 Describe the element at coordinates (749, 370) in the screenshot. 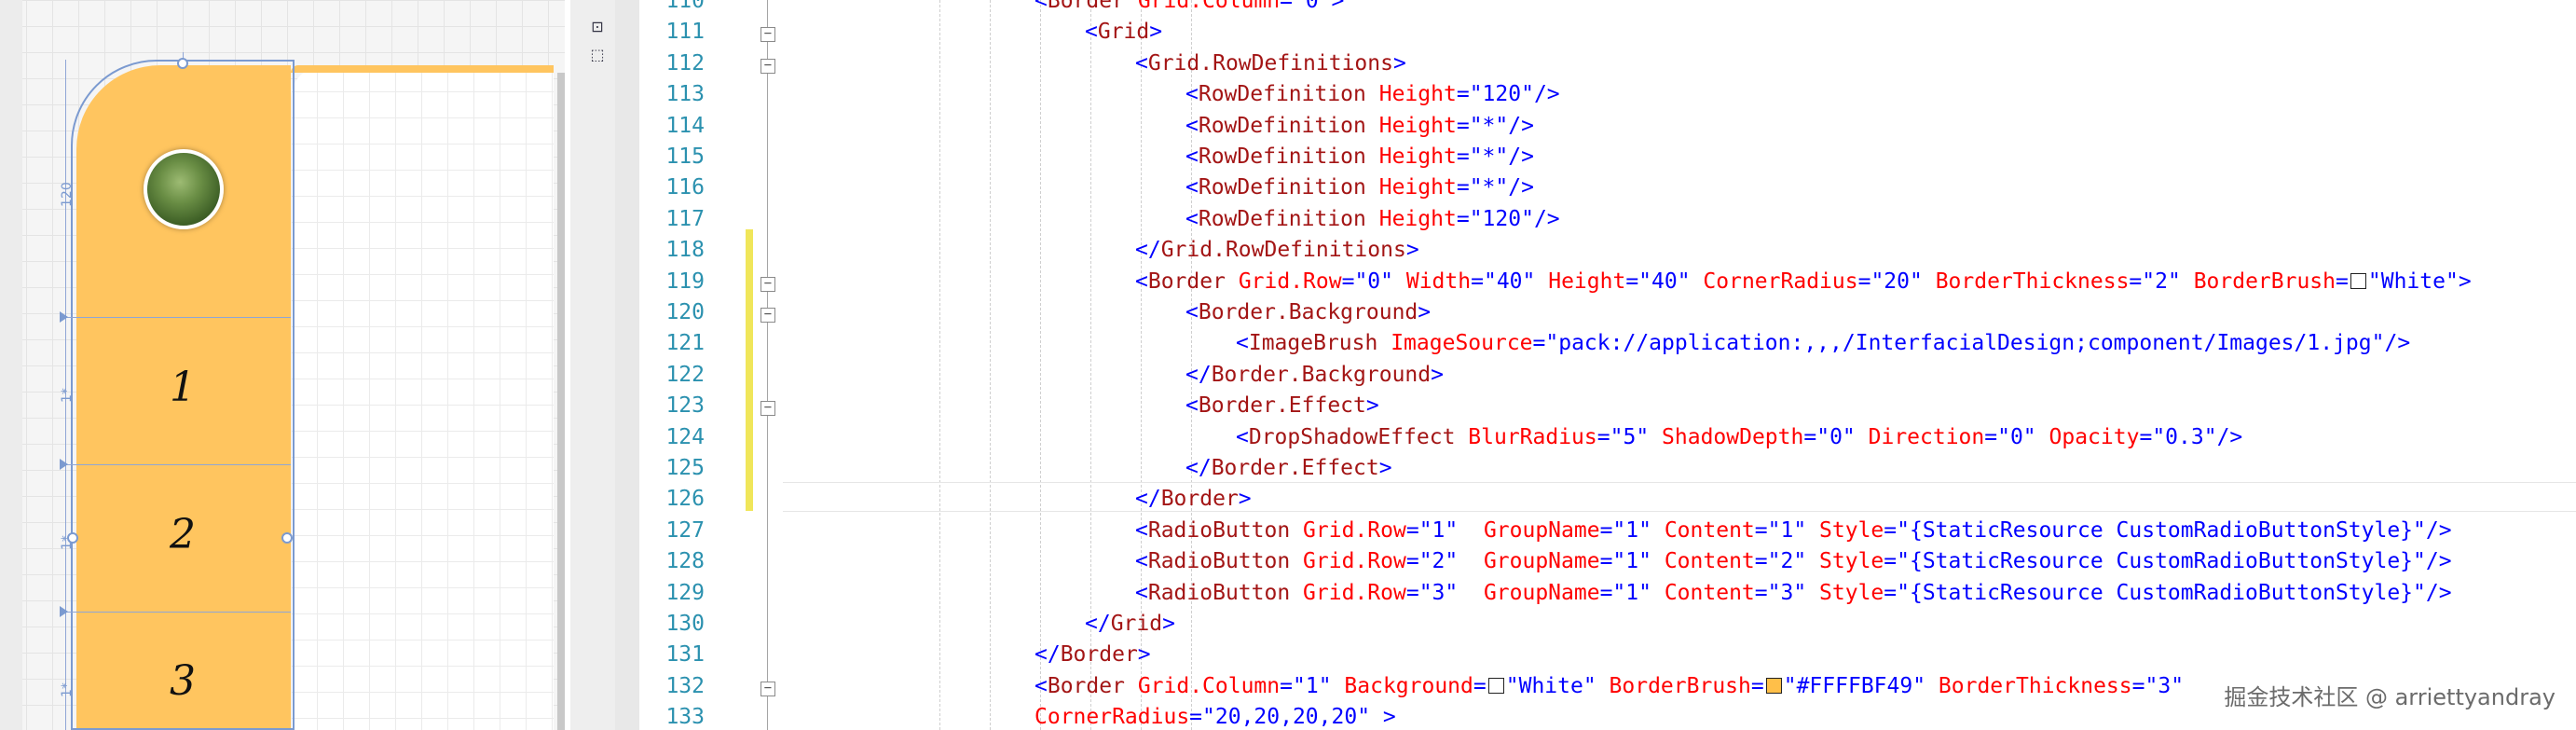

I see `change-indicator-bar` at that location.